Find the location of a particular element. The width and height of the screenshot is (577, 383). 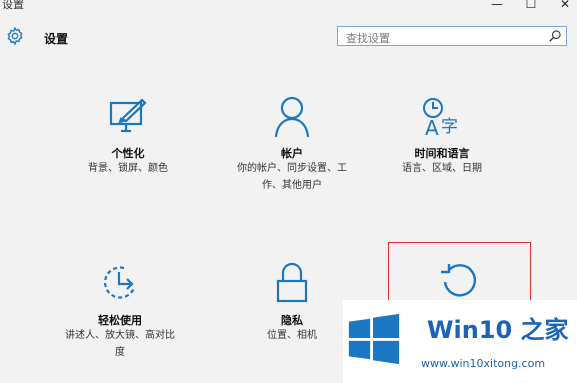

watermark: Win10 之家 www.win10xitong.com is located at coordinates (460, 341).